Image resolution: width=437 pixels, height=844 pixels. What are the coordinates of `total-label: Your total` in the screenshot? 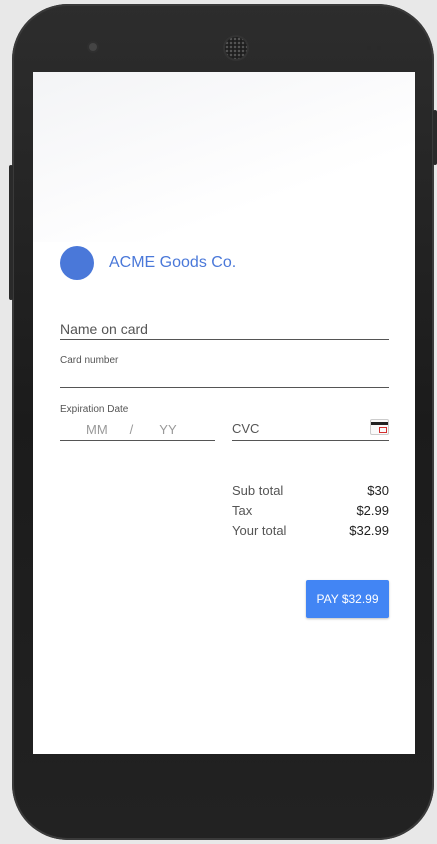 It's located at (259, 530).